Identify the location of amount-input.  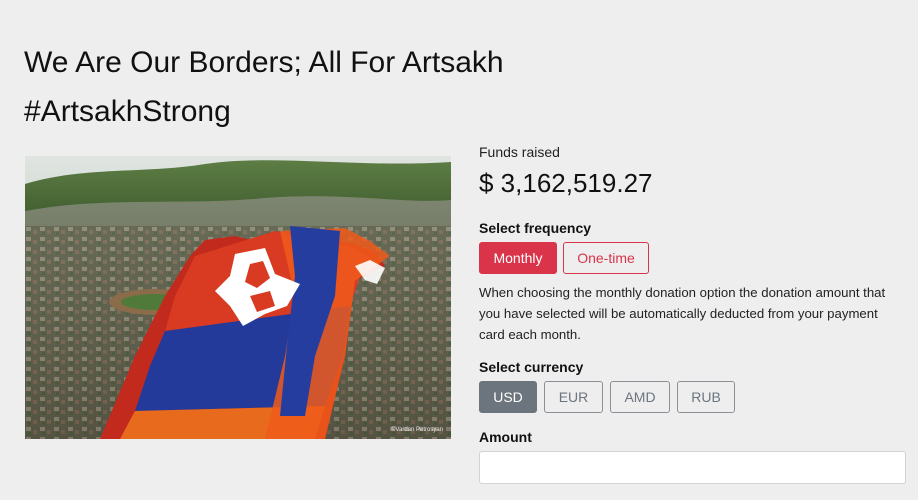
(692, 467).